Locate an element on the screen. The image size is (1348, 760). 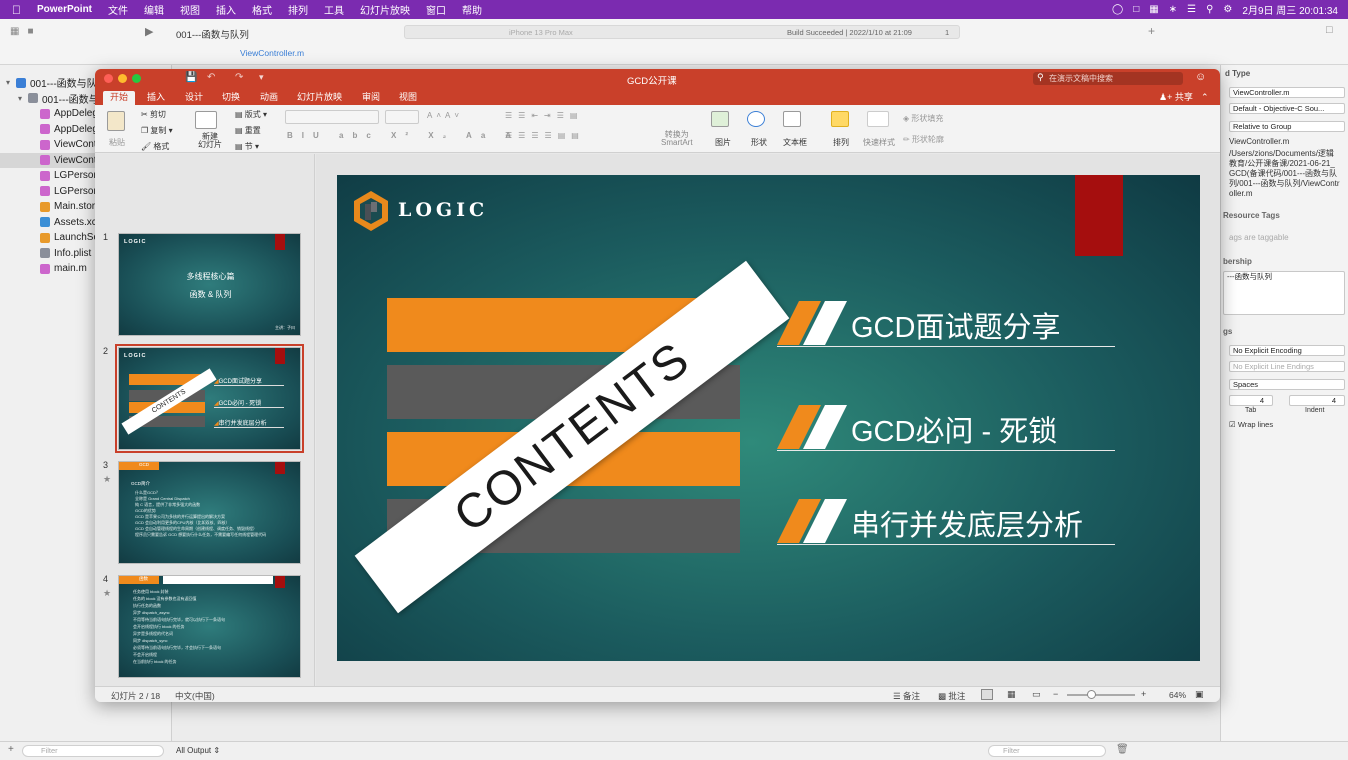
align-buttons: ☰☰☰☰▤▤ is located at coordinates (545, 135).